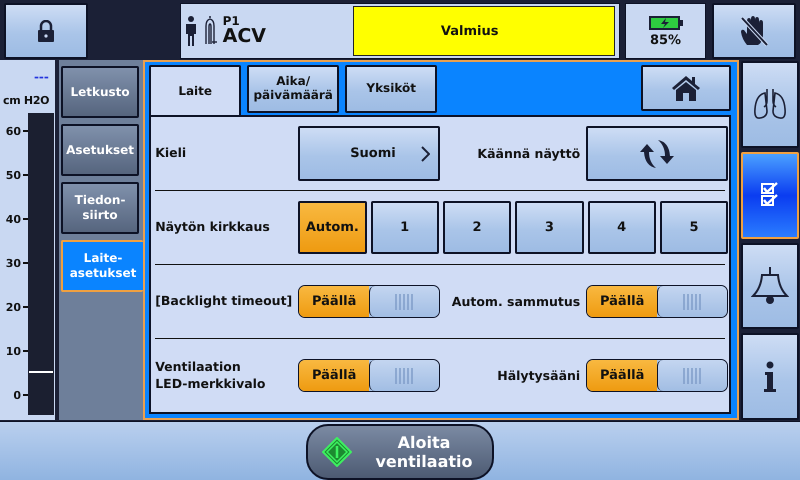 Image resolution: width=800 pixels, height=480 pixels. I want to click on patient-id: P1, so click(231, 21).